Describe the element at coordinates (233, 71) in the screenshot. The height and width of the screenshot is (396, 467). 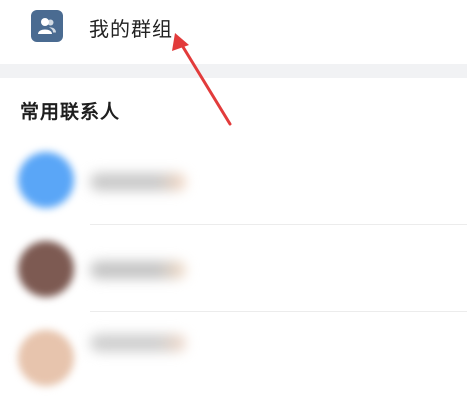
I see `section-divider` at that location.